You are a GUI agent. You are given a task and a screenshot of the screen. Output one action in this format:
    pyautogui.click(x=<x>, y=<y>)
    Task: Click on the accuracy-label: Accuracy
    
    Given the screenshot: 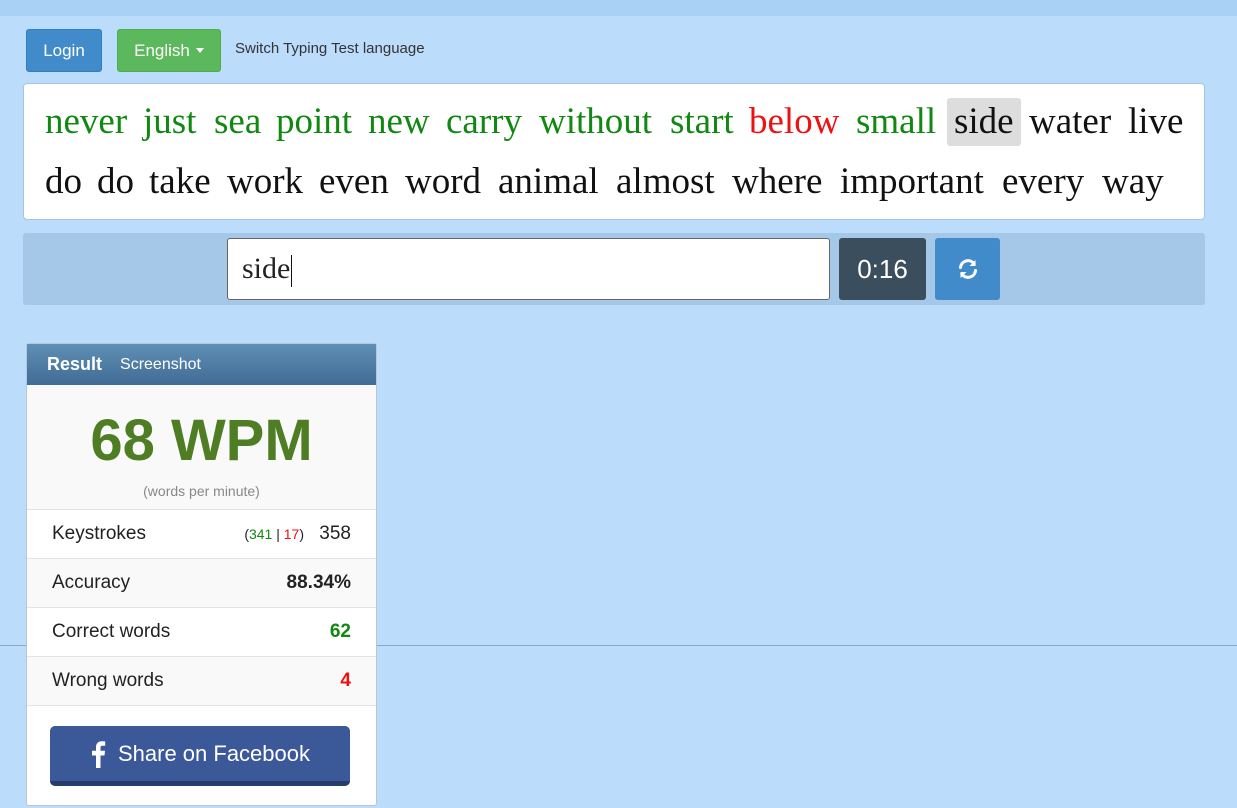 What is the action you would take?
    pyautogui.click(x=91, y=582)
    